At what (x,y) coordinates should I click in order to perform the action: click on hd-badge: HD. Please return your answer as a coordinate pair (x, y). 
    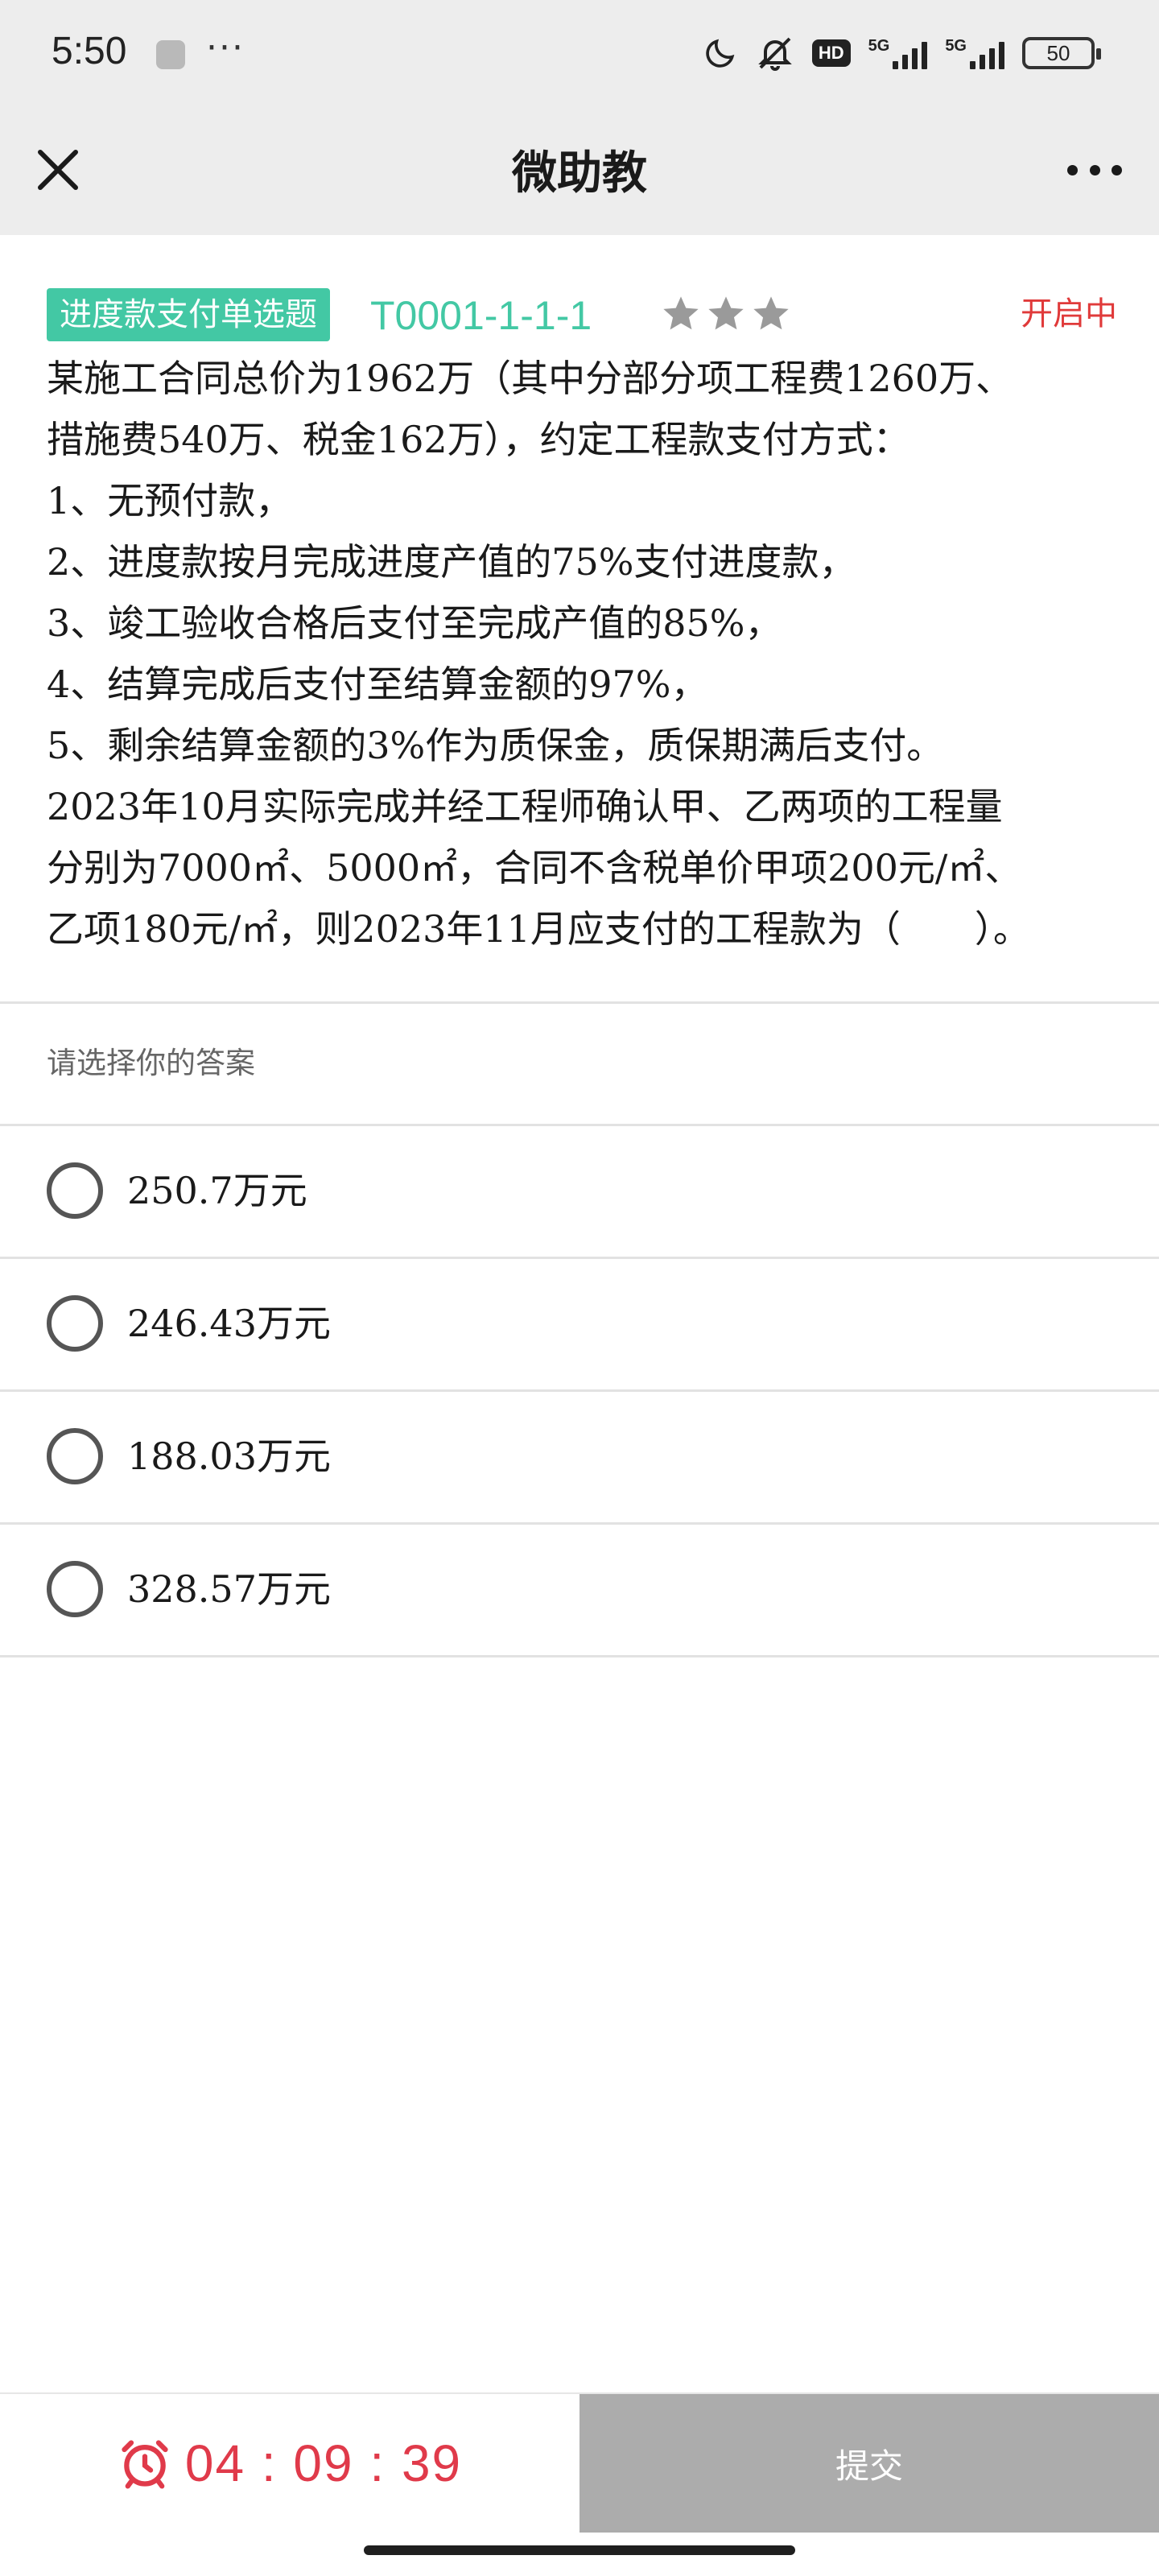
    Looking at the image, I should click on (831, 53).